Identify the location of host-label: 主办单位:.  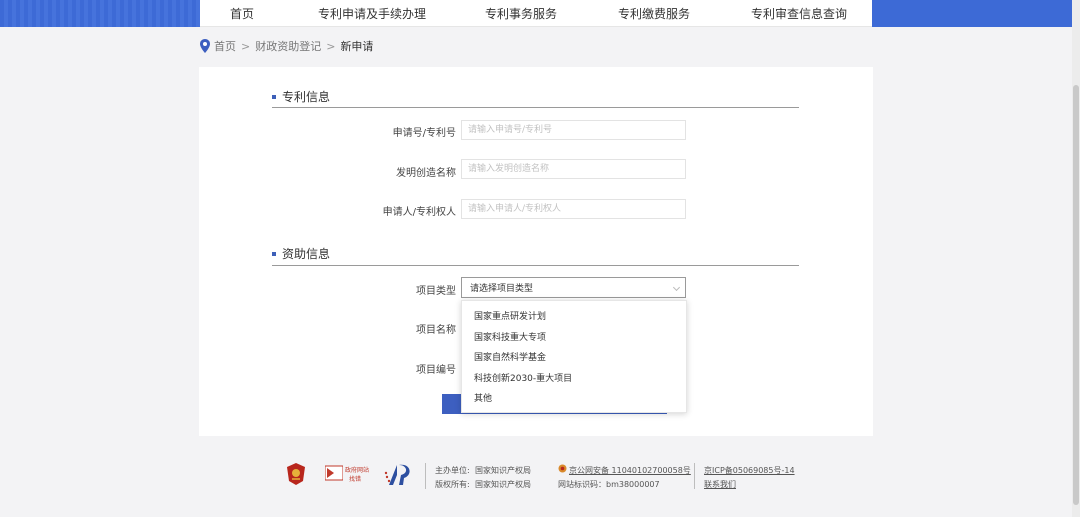
(452, 470).